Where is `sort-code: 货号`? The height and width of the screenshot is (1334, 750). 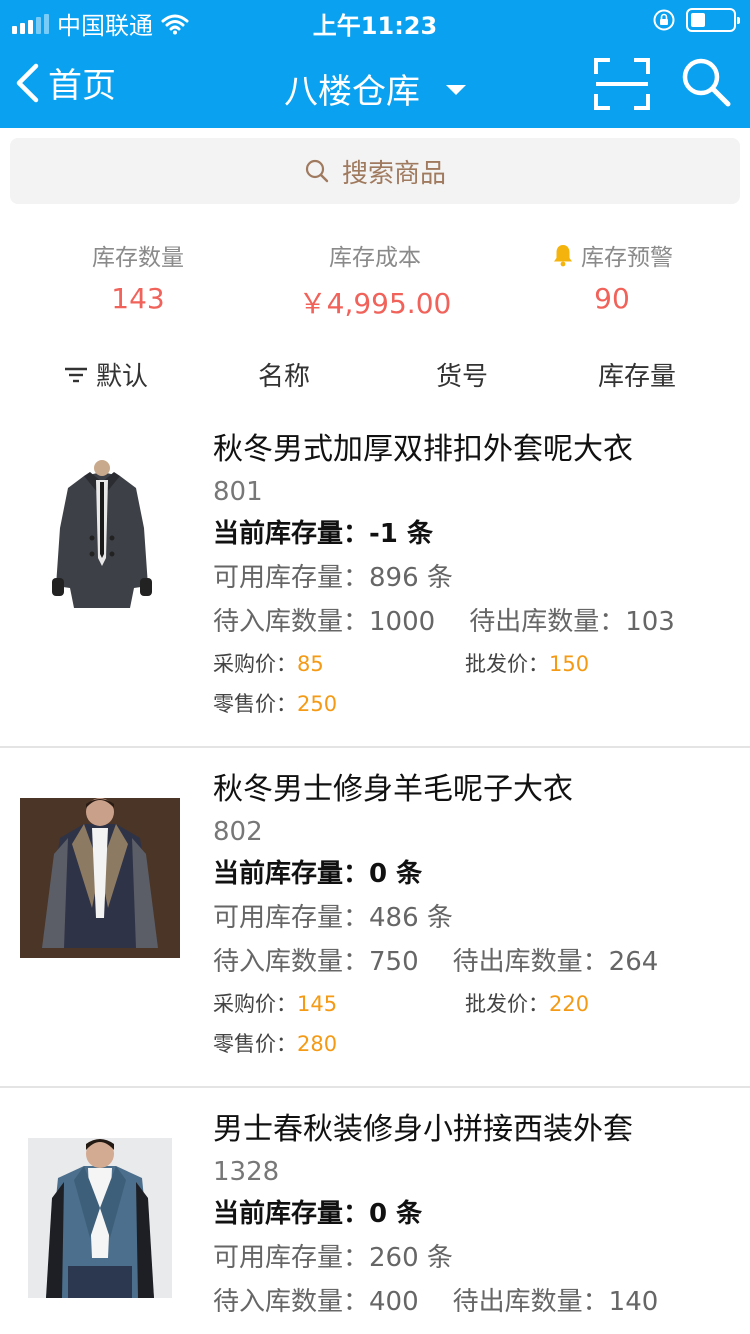
sort-code: 货号 is located at coordinates (462, 374).